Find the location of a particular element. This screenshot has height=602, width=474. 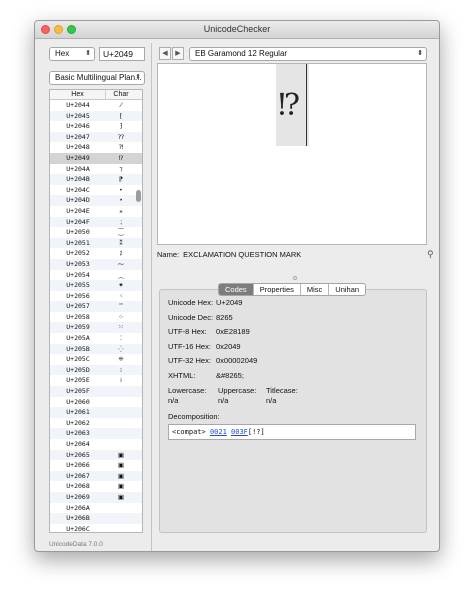

list-scrollbar is located at coordinates (138, 196).